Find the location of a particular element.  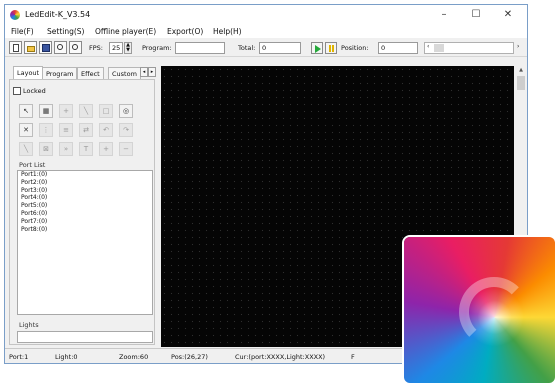

menu-offline-player: Offline player(E) is located at coordinates (125, 31).